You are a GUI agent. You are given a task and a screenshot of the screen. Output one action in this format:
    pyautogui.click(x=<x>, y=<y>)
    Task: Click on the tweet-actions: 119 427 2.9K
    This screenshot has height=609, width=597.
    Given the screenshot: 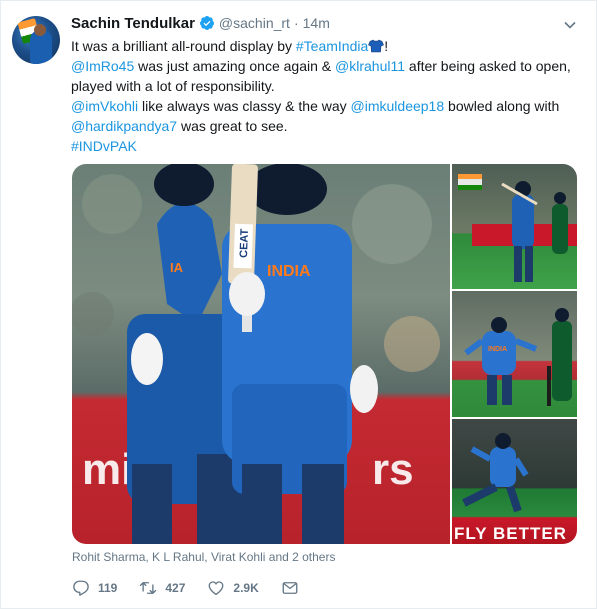 What is the action you would take?
    pyautogui.click(x=196, y=588)
    